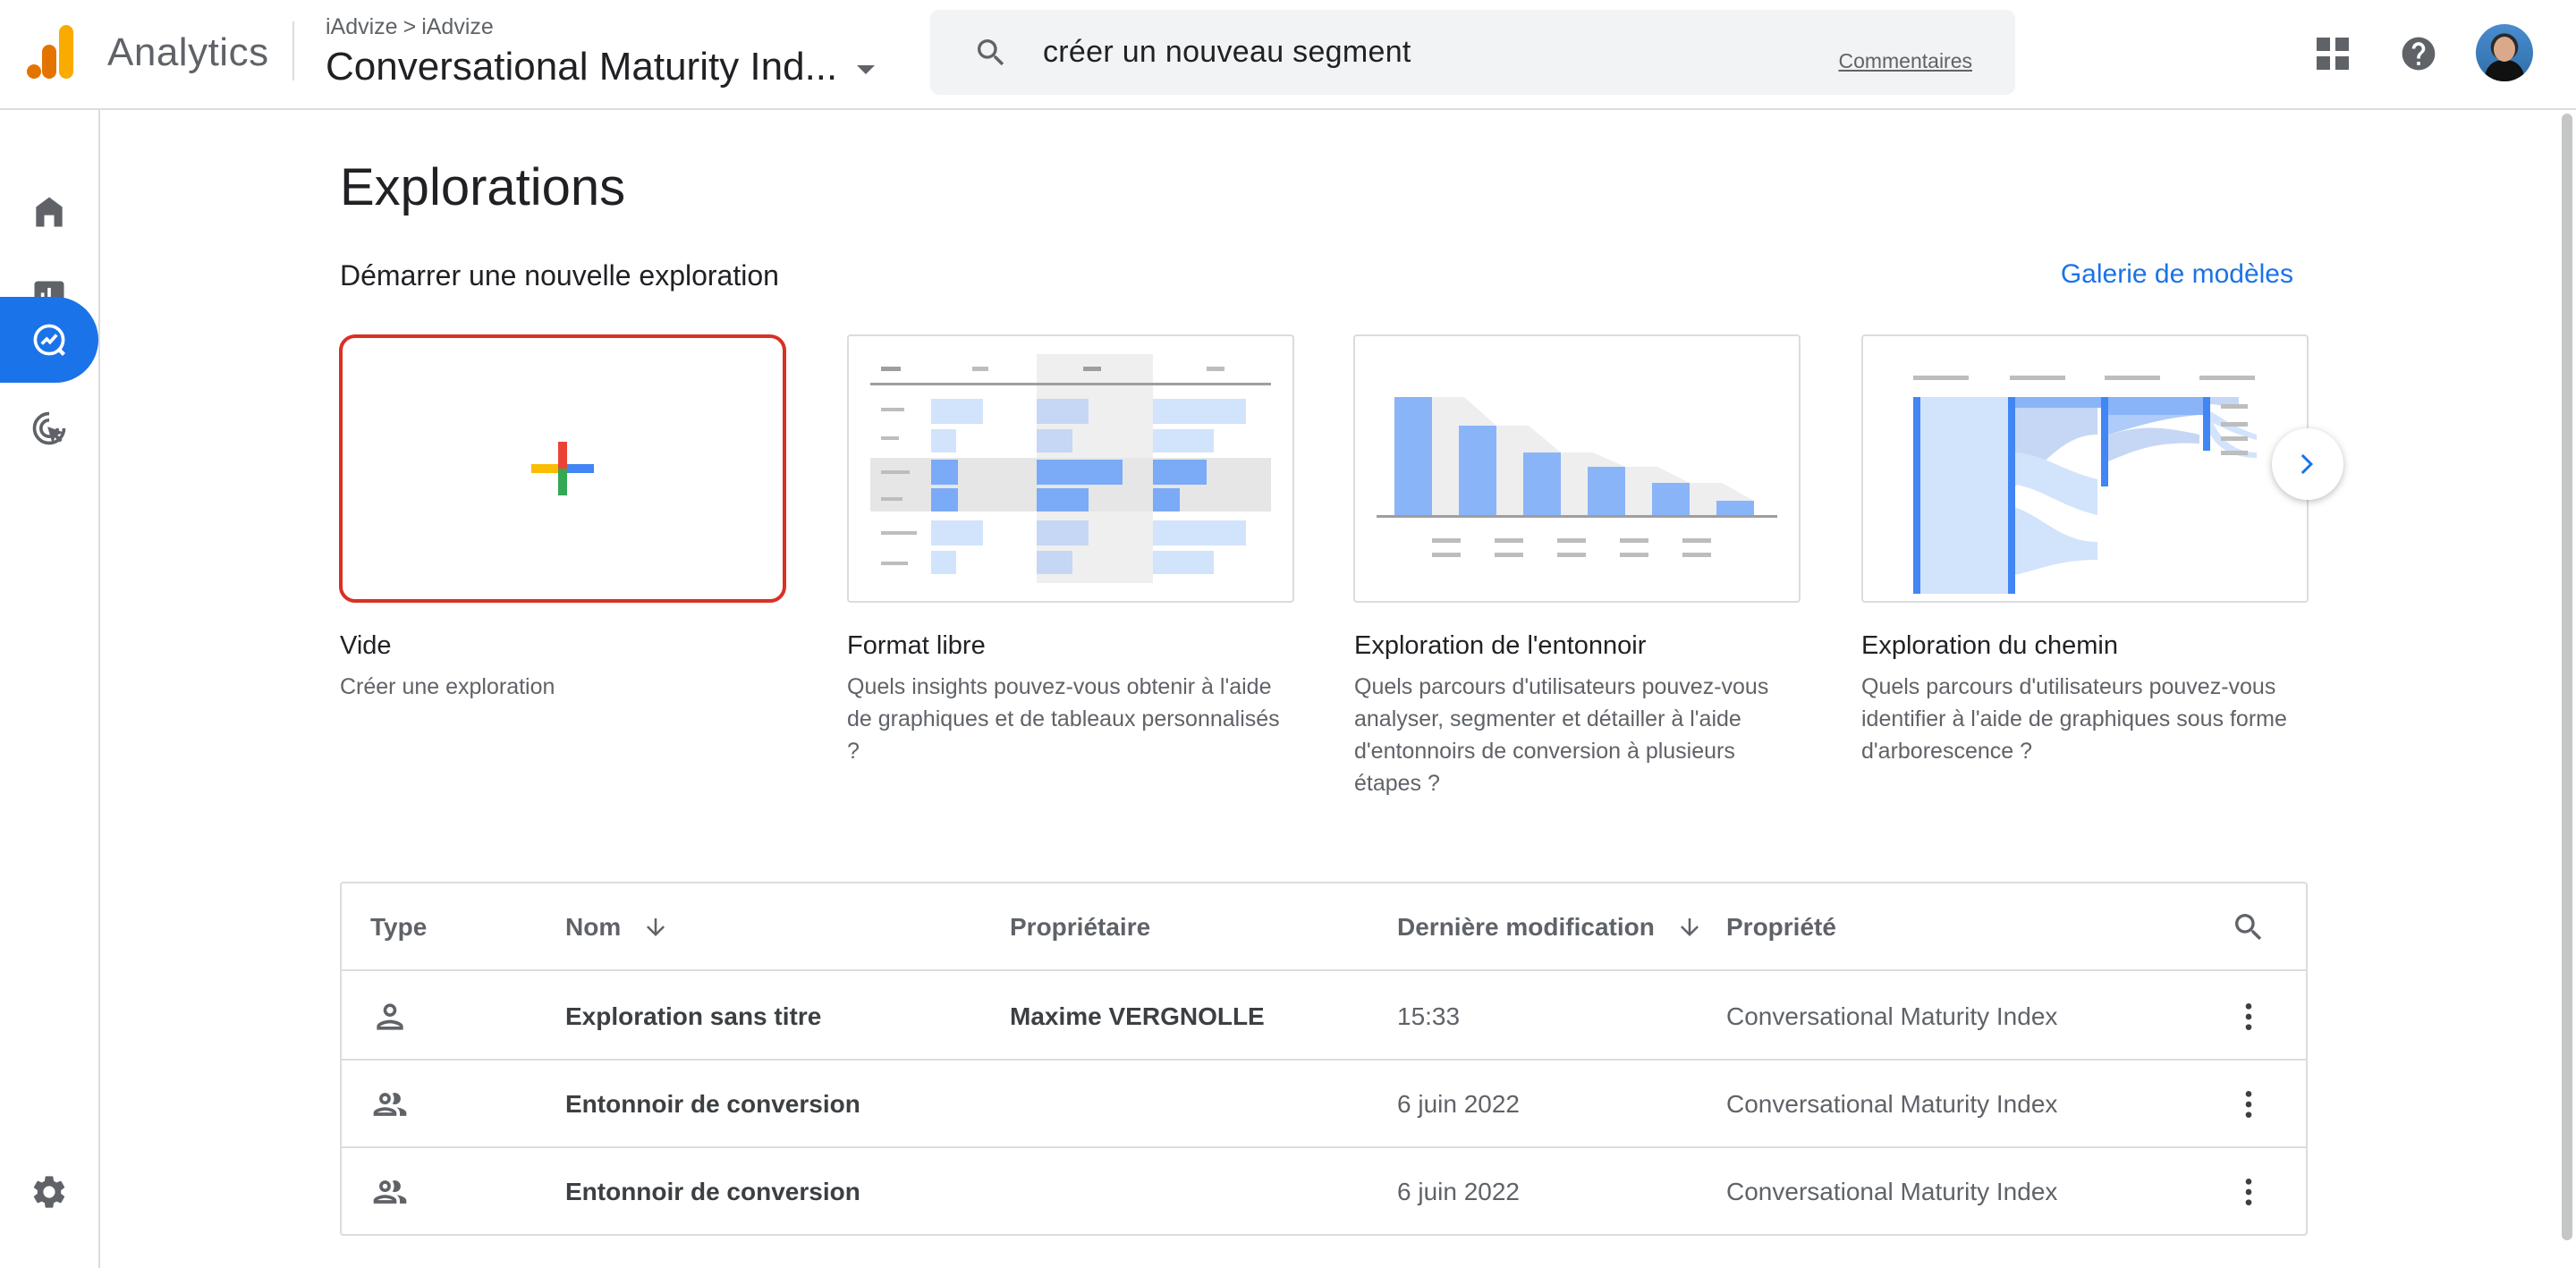 The height and width of the screenshot is (1268, 2576). What do you see at coordinates (1989, 645) in the screenshot?
I see `template-name-path: Exploration du chemin` at bounding box center [1989, 645].